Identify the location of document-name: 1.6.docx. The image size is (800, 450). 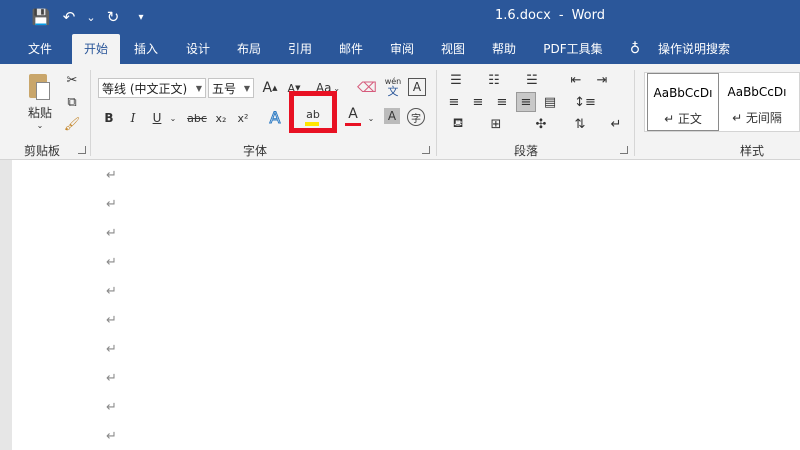
(523, 15).